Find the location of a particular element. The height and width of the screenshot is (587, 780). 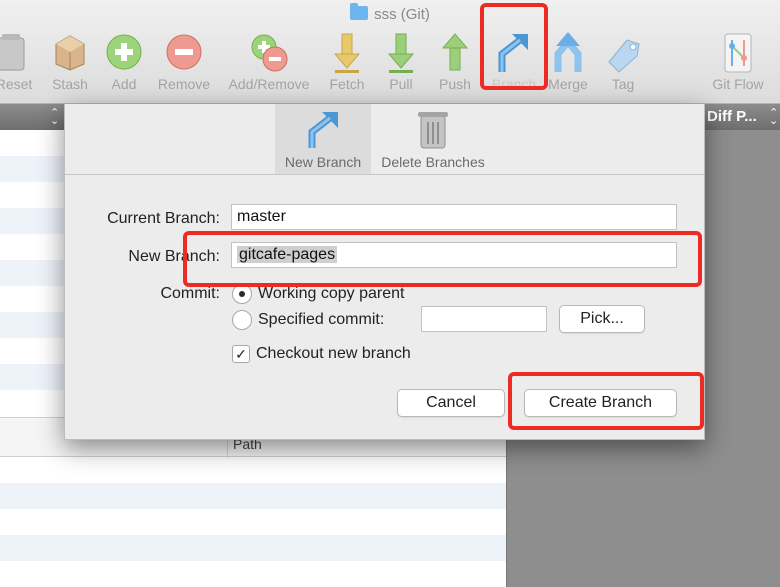

git-flow-button: Git Flow is located at coordinates (738, 61).